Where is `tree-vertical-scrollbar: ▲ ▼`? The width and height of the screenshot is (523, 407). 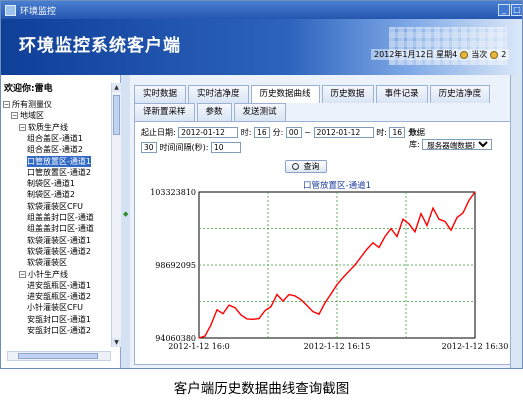
tree-vertical-scrollbar: ▲ ▼ is located at coordinates (116, 215).